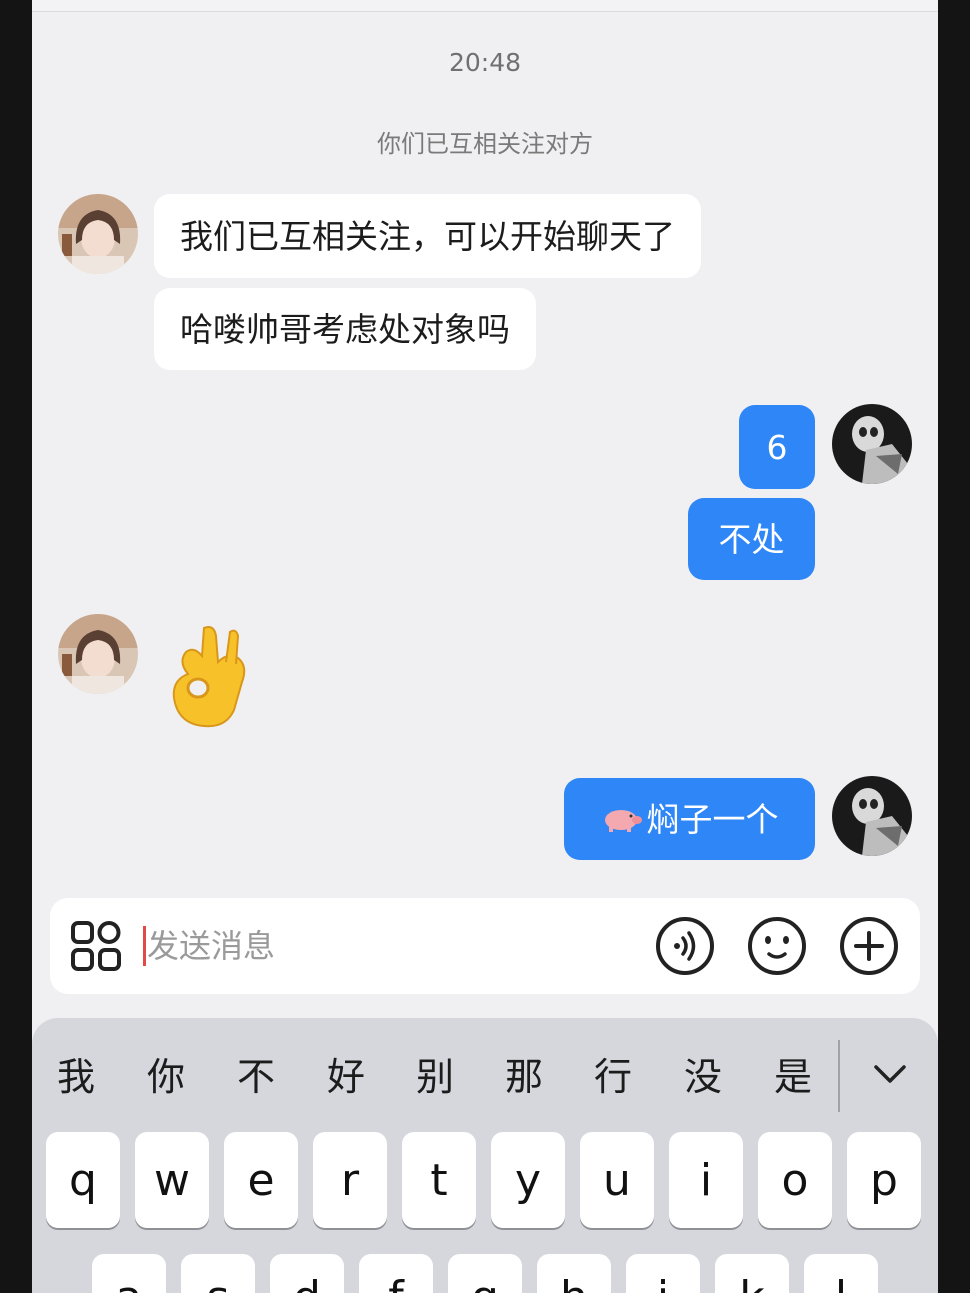 The width and height of the screenshot is (970, 1293). Describe the element at coordinates (144, 946) in the screenshot. I see `text-caret` at that location.